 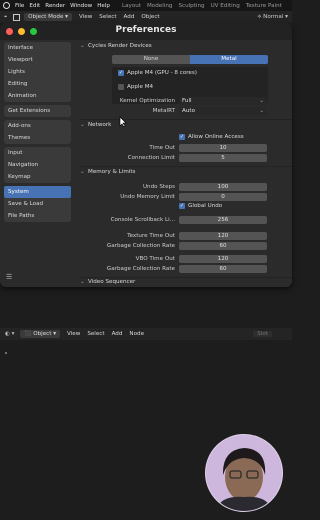 What do you see at coordinates (140, 87) in the screenshot?
I see `device-label: Apple M4` at bounding box center [140, 87].